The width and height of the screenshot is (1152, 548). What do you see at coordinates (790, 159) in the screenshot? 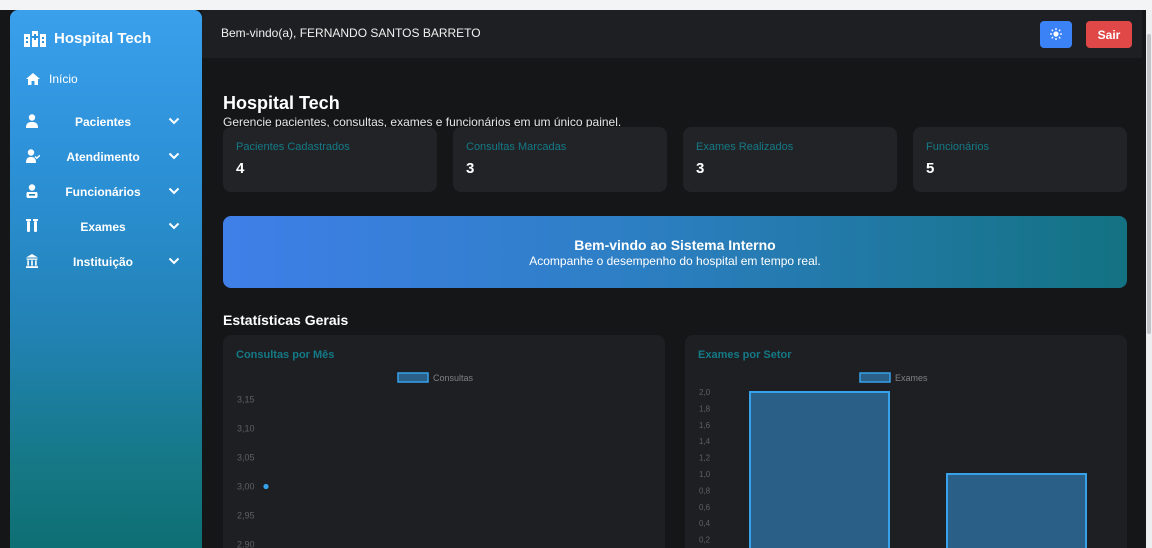
I see `stat-card-exames: Exames Realizados 3` at bounding box center [790, 159].